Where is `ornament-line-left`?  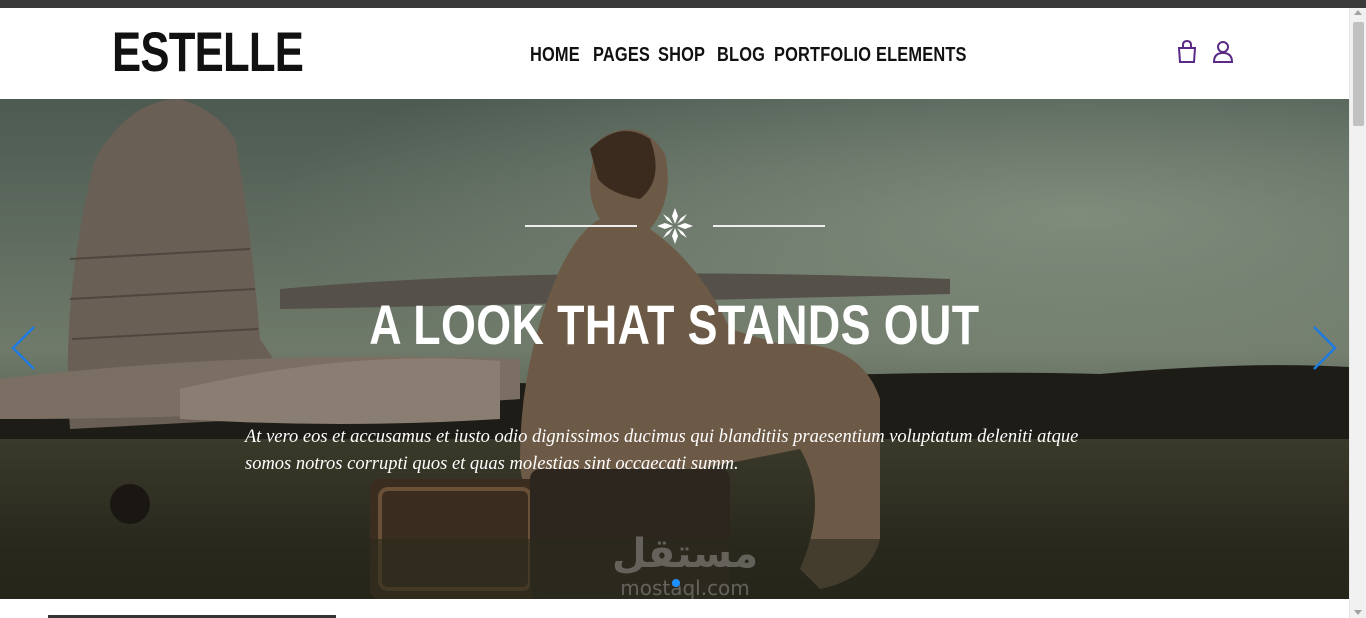 ornament-line-left is located at coordinates (581, 226).